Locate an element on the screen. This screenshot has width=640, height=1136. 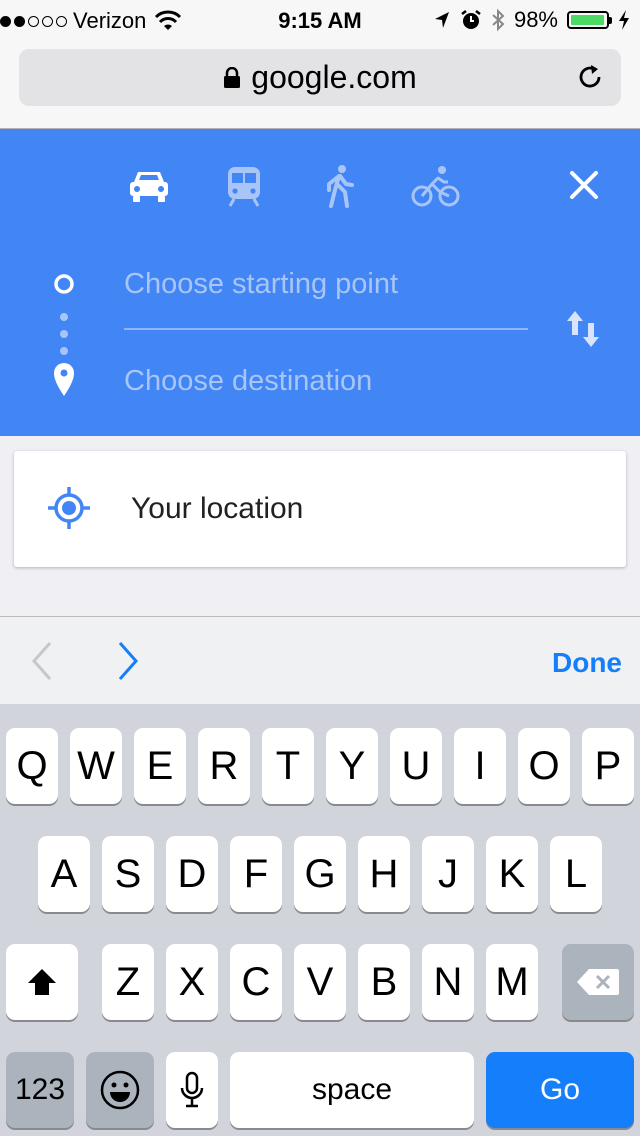
lock-icon is located at coordinates (232, 77).